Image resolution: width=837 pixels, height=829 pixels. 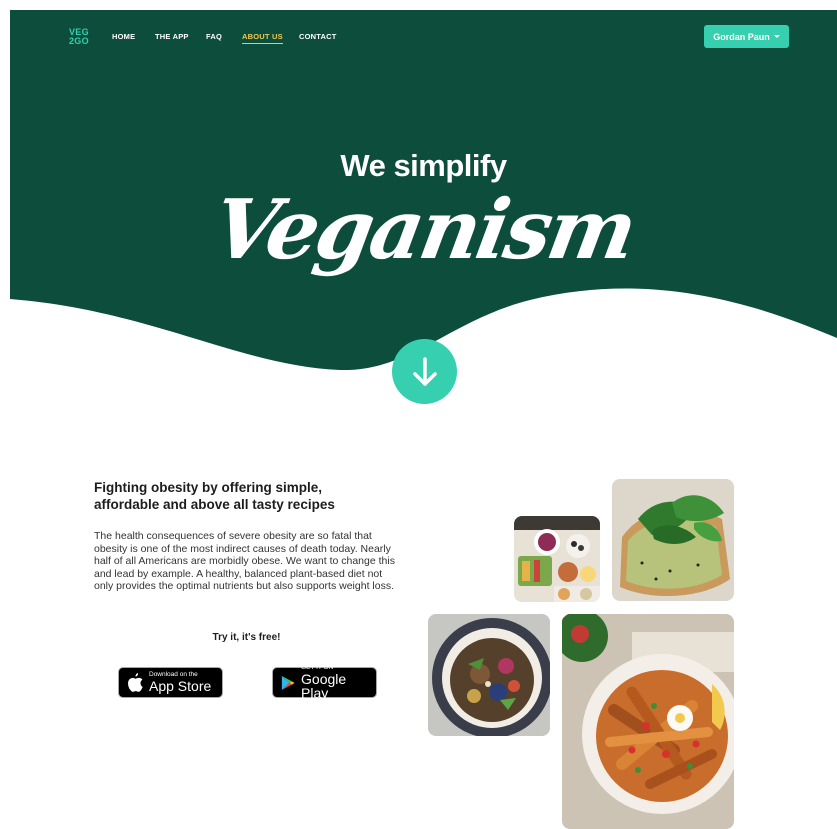 I want to click on app-store-text: Download on the App Store, so click(x=180, y=683).